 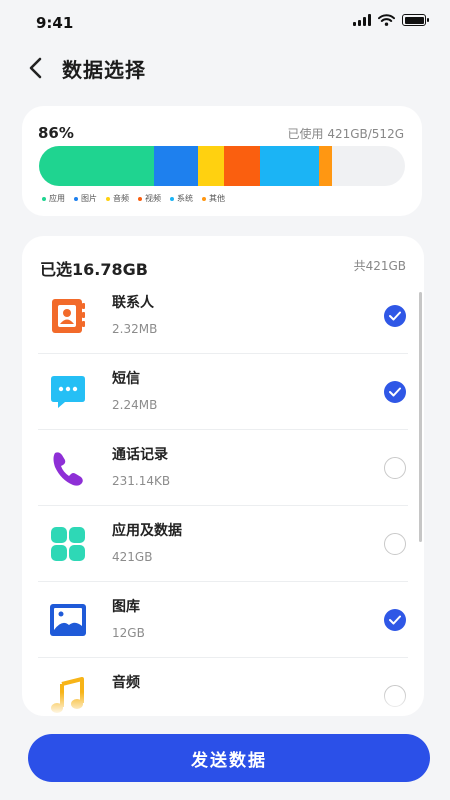 What do you see at coordinates (126, 607) in the screenshot?
I see `item-name: 图库` at bounding box center [126, 607].